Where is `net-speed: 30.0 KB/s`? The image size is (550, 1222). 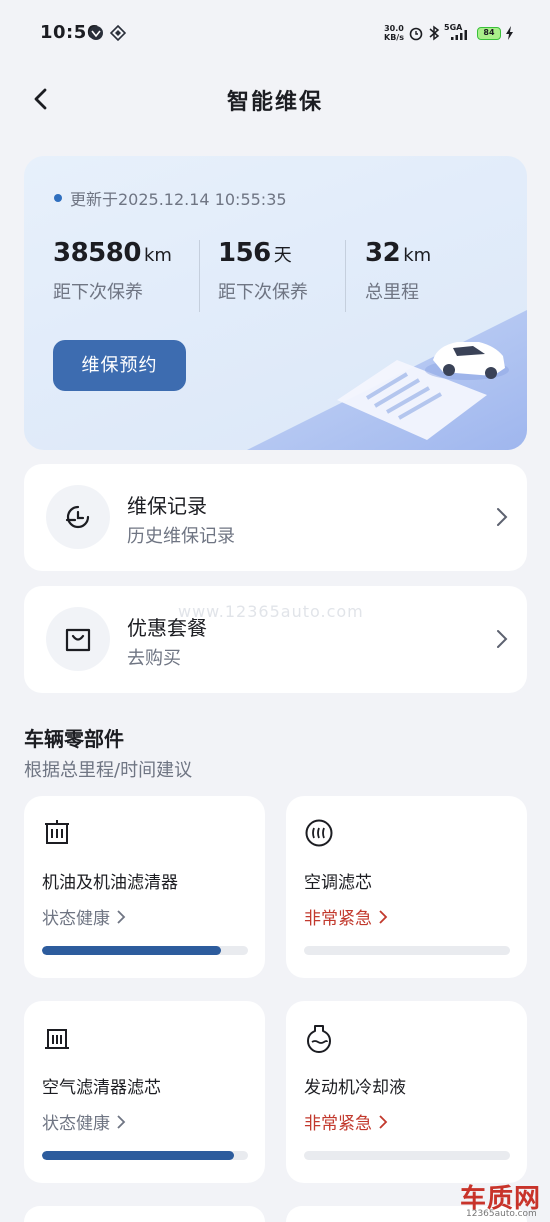 net-speed: 30.0 KB/s is located at coordinates (394, 33).